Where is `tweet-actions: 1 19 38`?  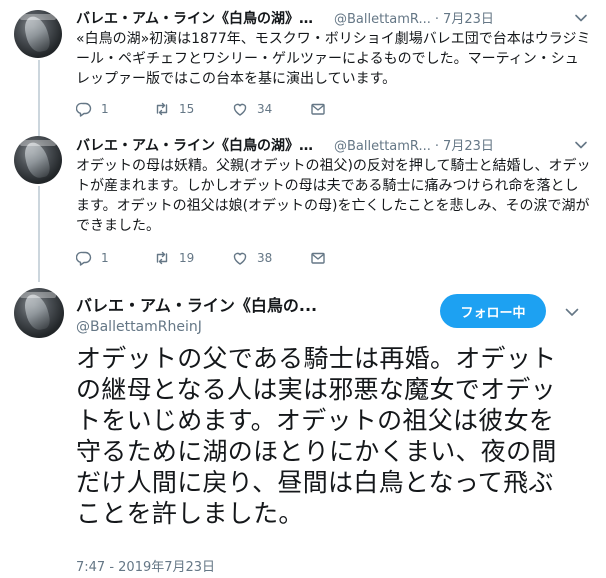 tweet-actions: 1 19 38 is located at coordinates (232, 258).